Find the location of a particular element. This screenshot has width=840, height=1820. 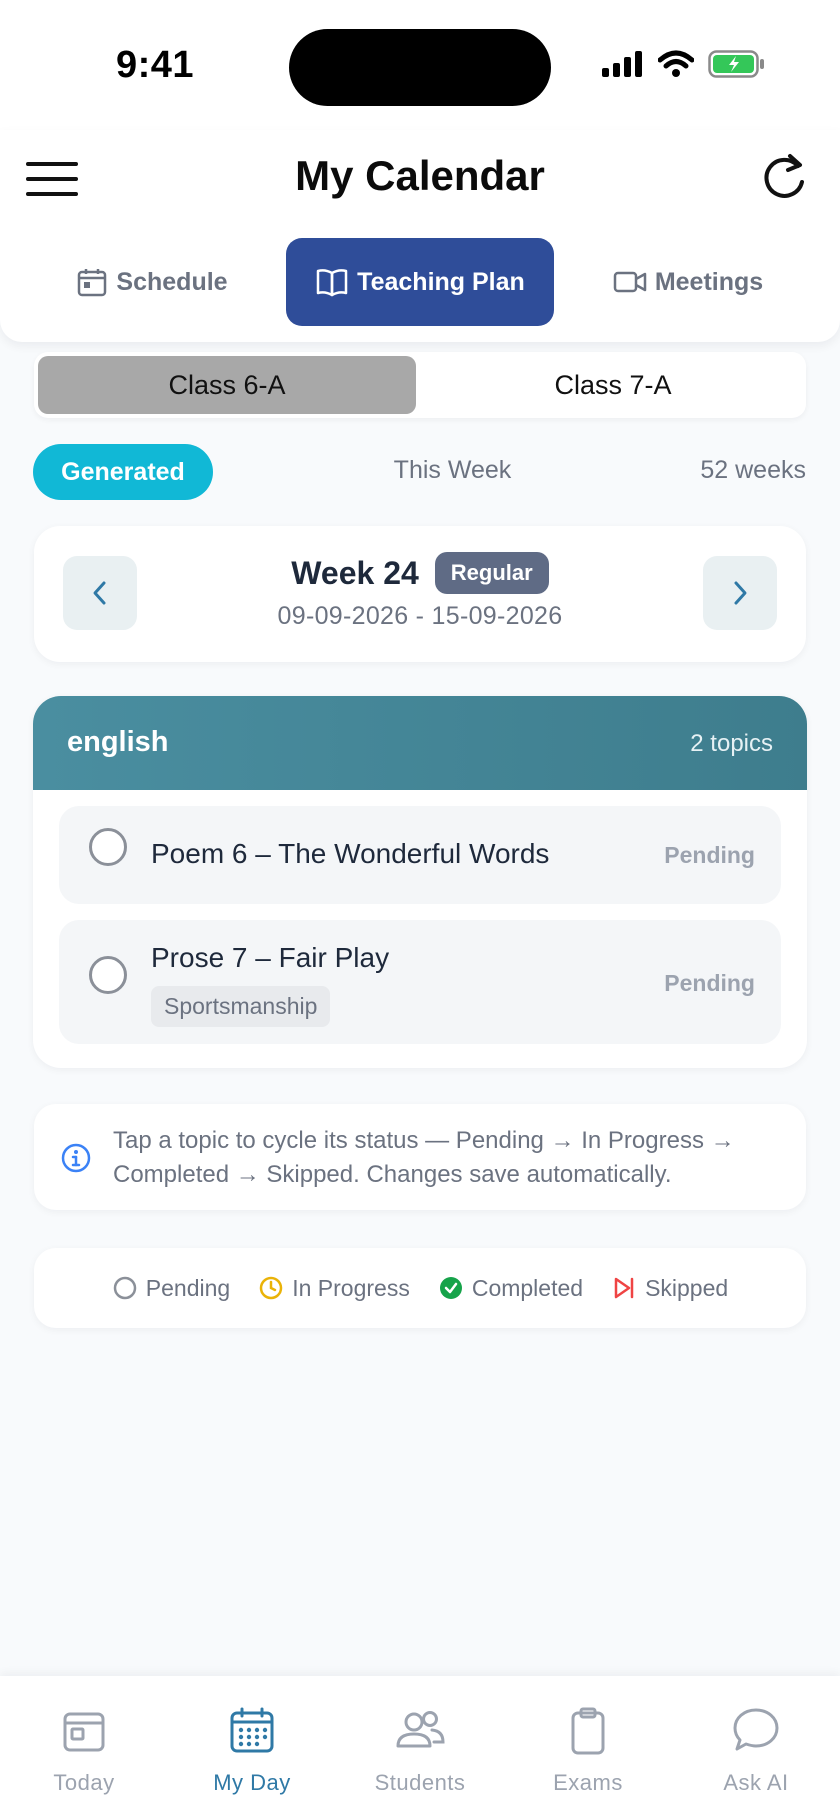

info-icon is located at coordinates (76, 1158).